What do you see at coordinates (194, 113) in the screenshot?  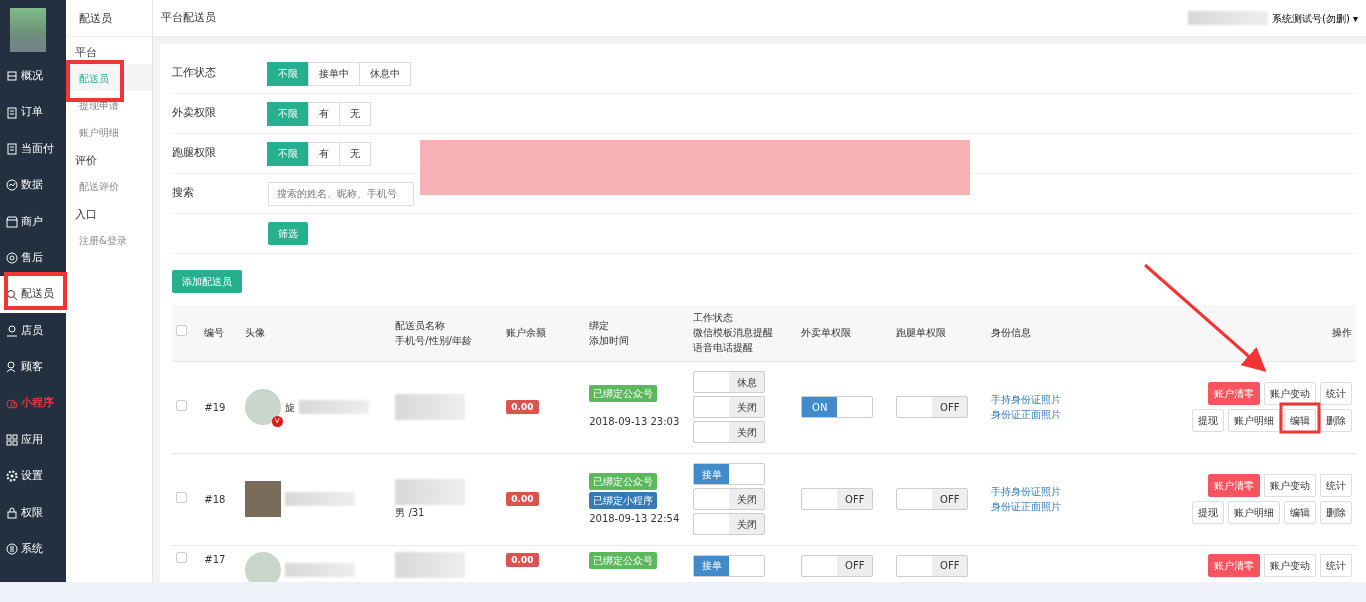 I see `filter-label: 外卖权限` at bounding box center [194, 113].